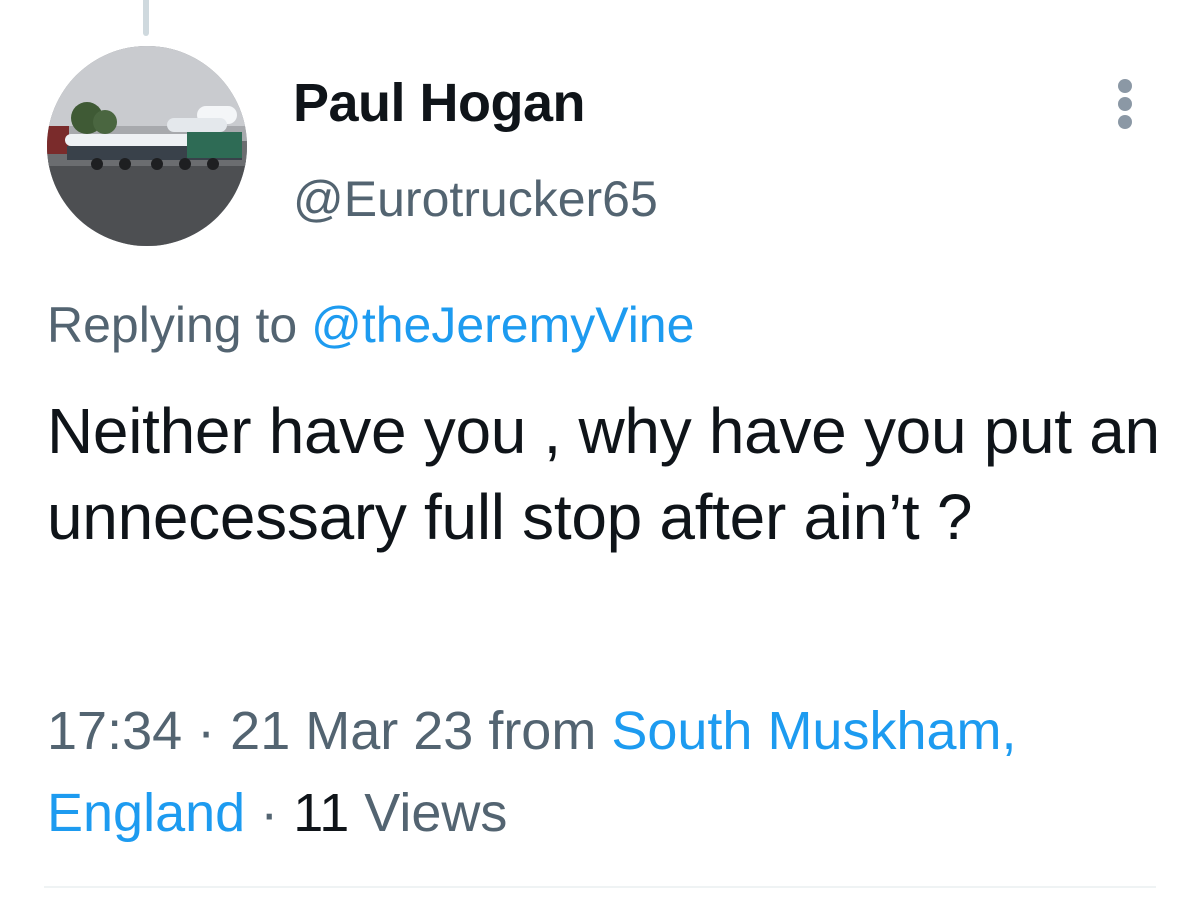 This screenshot has height=908, width=1200. What do you see at coordinates (146, 18) in the screenshot?
I see `thread-connector-line` at bounding box center [146, 18].